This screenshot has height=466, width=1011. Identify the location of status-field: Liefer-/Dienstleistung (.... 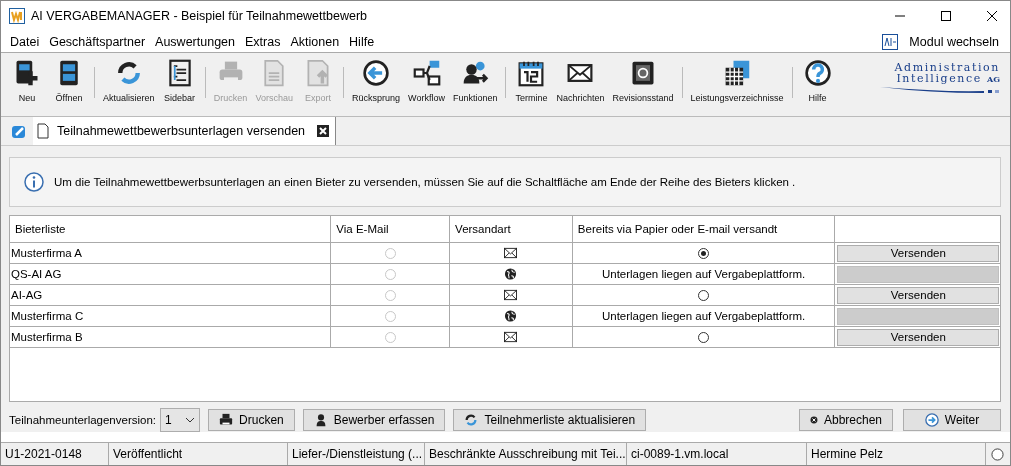
(356, 454).